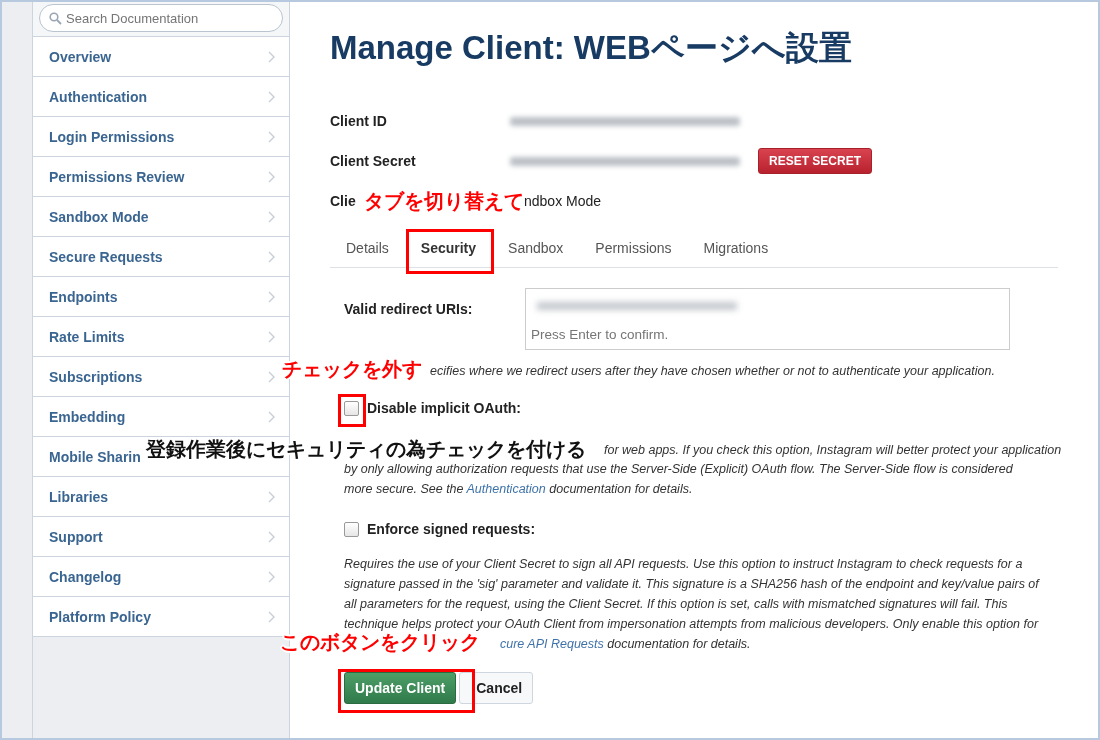 The image size is (1100, 740). What do you see at coordinates (833, 450) in the screenshot?
I see `option-description: for web apps. If you check this option, Instagram will better protect your application` at bounding box center [833, 450].